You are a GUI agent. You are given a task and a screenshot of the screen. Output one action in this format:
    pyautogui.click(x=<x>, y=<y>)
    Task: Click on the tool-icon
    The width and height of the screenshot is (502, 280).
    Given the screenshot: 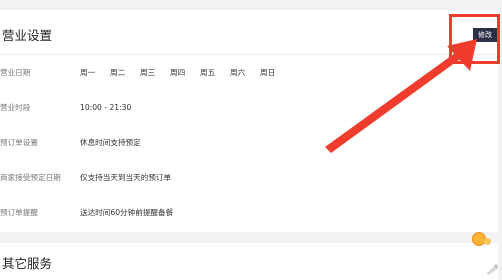 What is the action you would take?
    pyautogui.click(x=492, y=269)
    